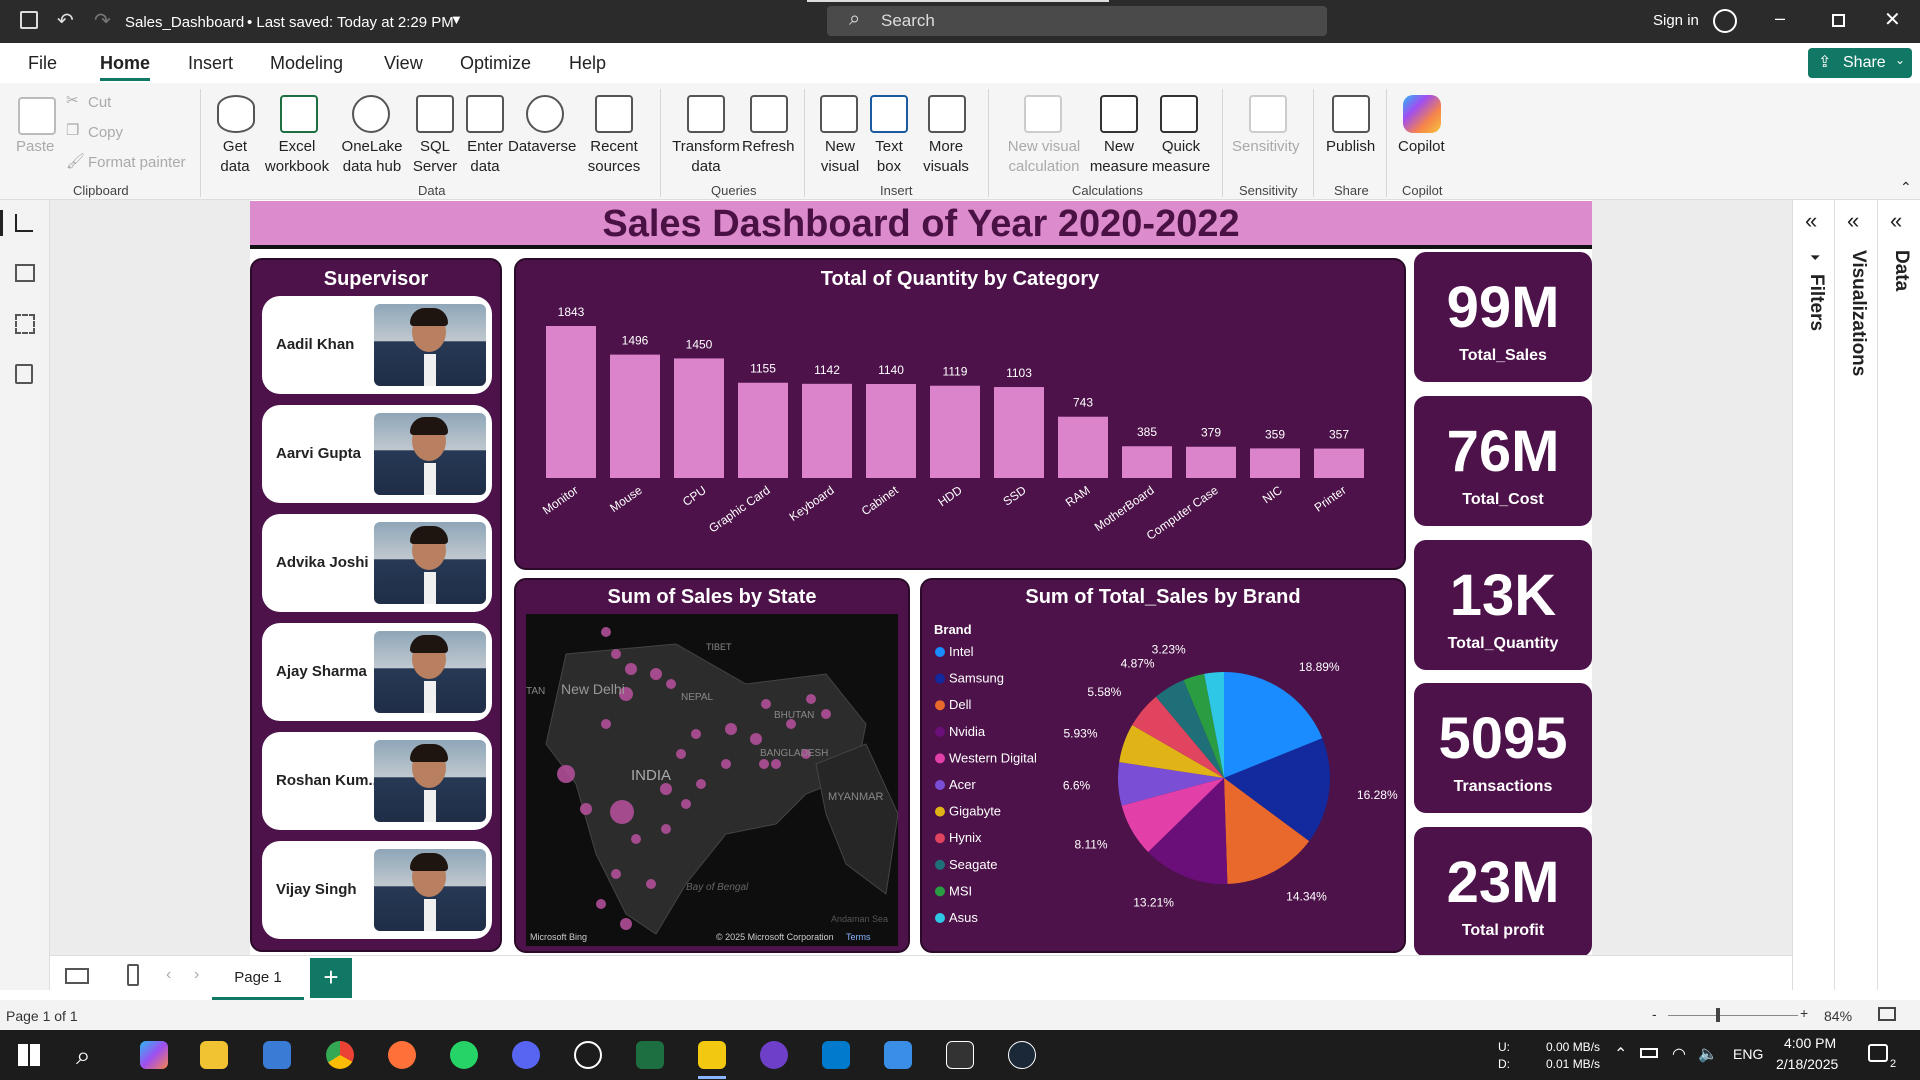 The image size is (1920, 1080). What do you see at coordinates (168, 975) in the screenshot?
I see `previous-page-icon: ‹` at bounding box center [168, 975].